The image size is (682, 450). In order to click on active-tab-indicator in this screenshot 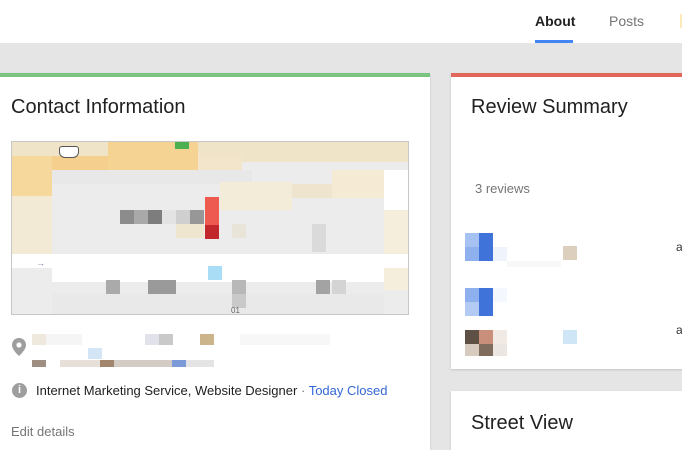, I will do `click(554, 41)`.